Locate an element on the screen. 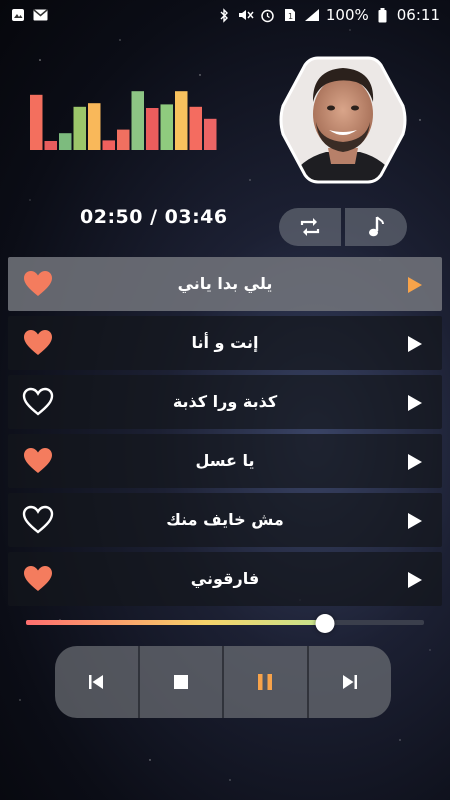  song-row: يلي بدا ياني is located at coordinates (225, 284).